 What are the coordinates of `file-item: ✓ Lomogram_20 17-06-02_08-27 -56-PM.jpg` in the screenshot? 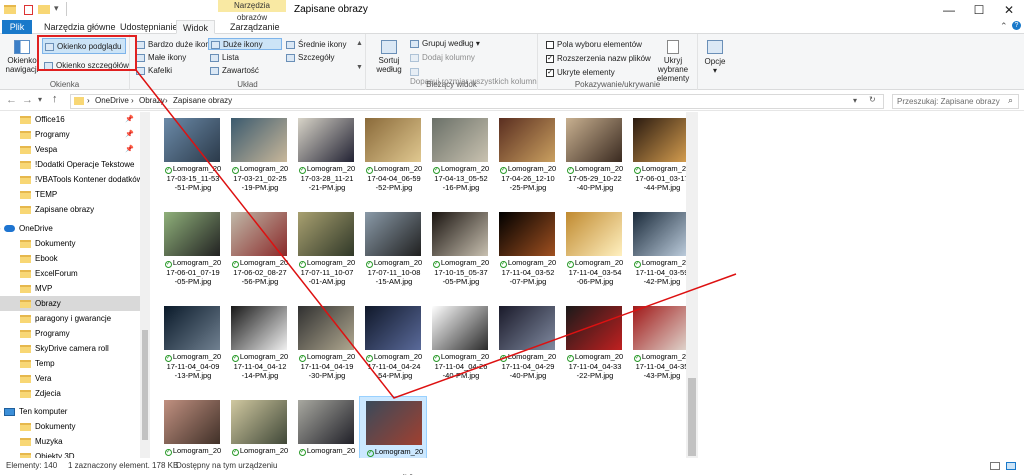 It's located at (259, 247).